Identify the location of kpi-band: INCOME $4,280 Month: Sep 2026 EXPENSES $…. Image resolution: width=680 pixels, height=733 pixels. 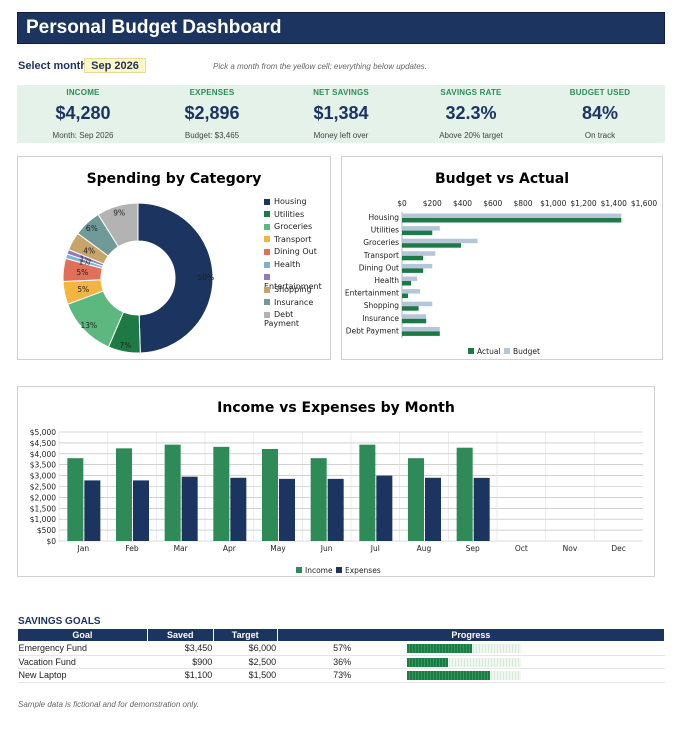
(341, 114).